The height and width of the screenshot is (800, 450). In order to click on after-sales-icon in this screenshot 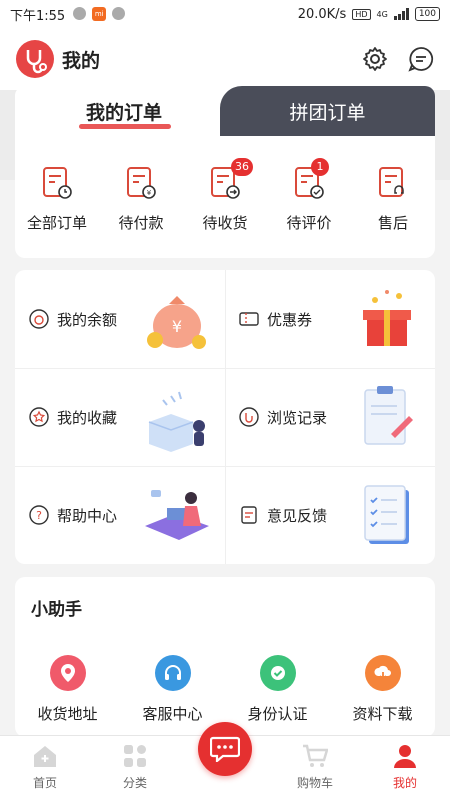, I will do `click(391, 182)`.